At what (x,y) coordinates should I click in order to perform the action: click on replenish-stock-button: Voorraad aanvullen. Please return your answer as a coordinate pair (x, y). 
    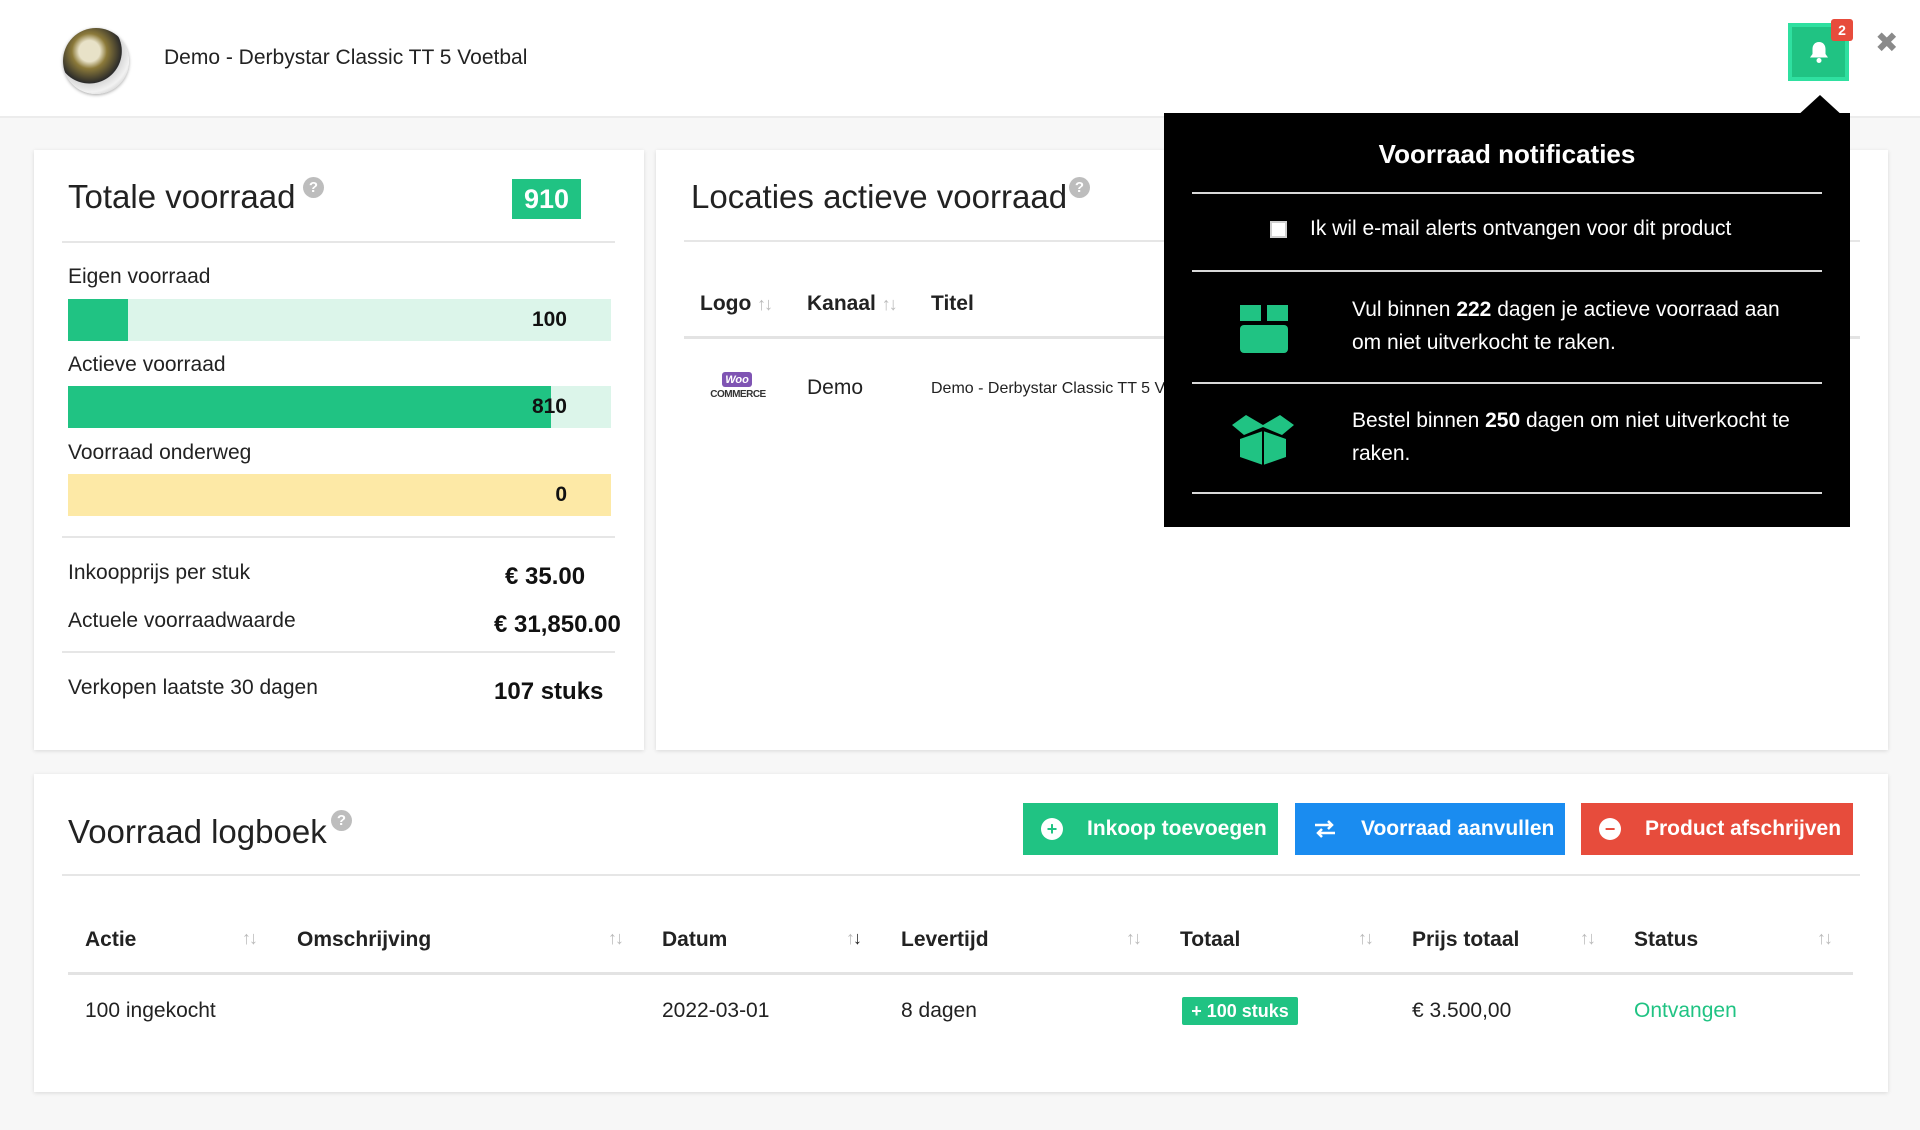
    Looking at the image, I should click on (1430, 829).